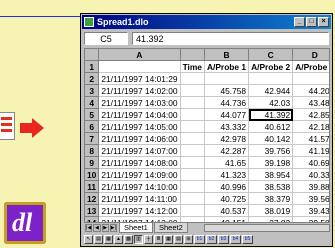 The image size is (335, 248). What do you see at coordinates (158, 239) in the screenshot?
I see `list-view-icon: ≣` at bounding box center [158, 239].